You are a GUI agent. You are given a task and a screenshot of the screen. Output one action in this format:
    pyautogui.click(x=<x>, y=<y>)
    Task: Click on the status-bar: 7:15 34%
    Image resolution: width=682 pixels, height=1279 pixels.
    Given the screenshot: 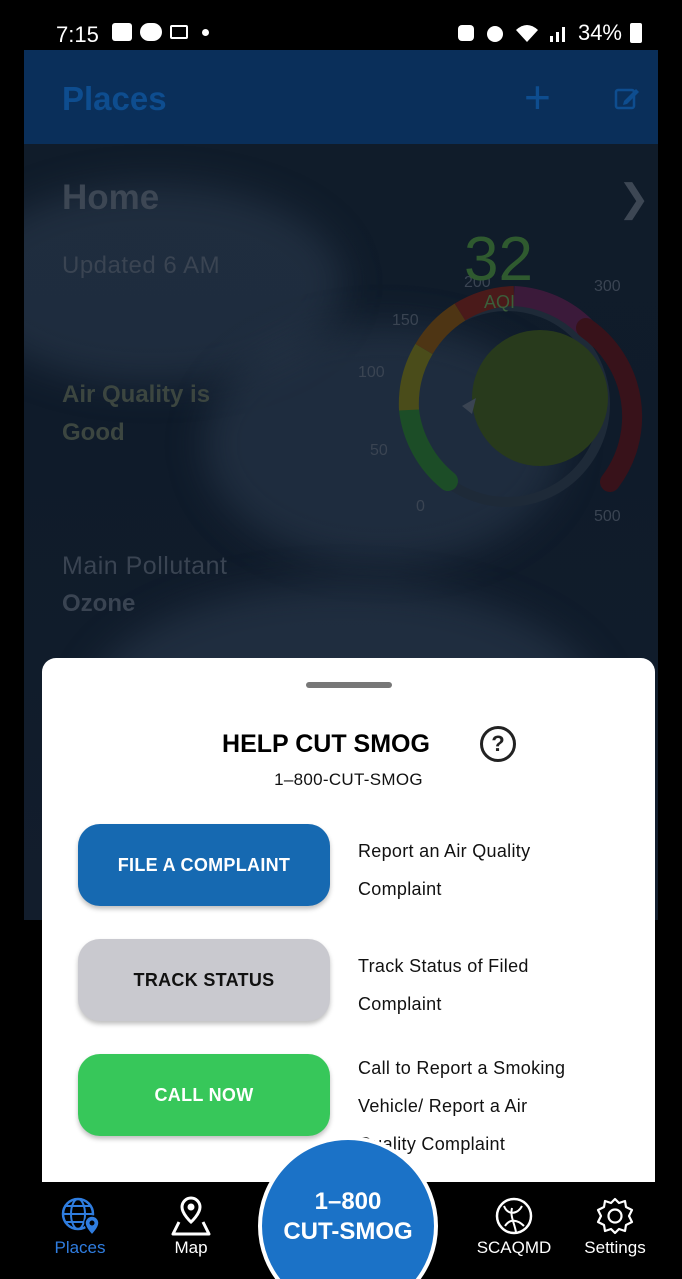 What is the action you would take?
    pyautogui.click(x=341, y=25)
    